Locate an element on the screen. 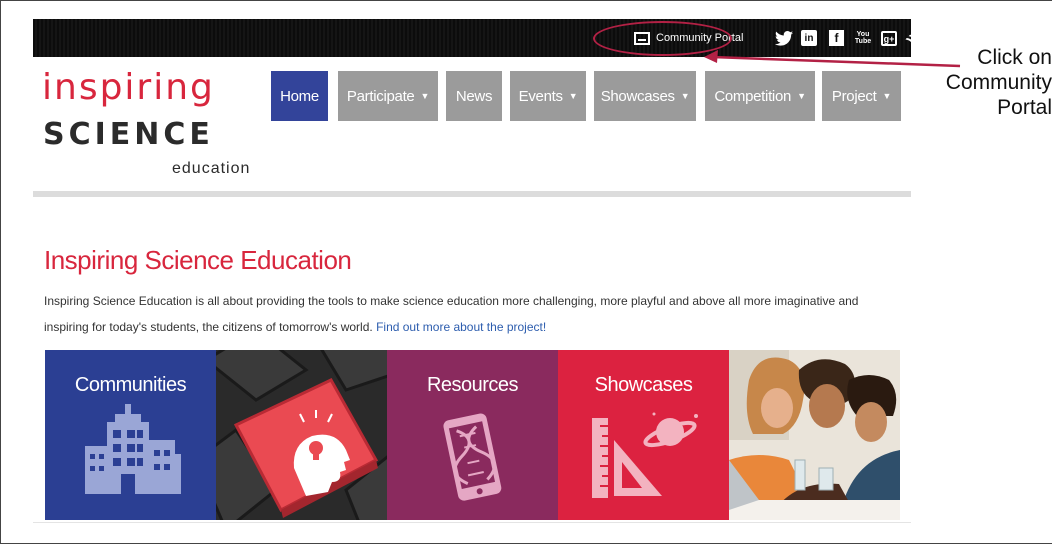 This screenshot has width=1052, height=544. nav-home-label: Home is located at coordinates (299, 96).